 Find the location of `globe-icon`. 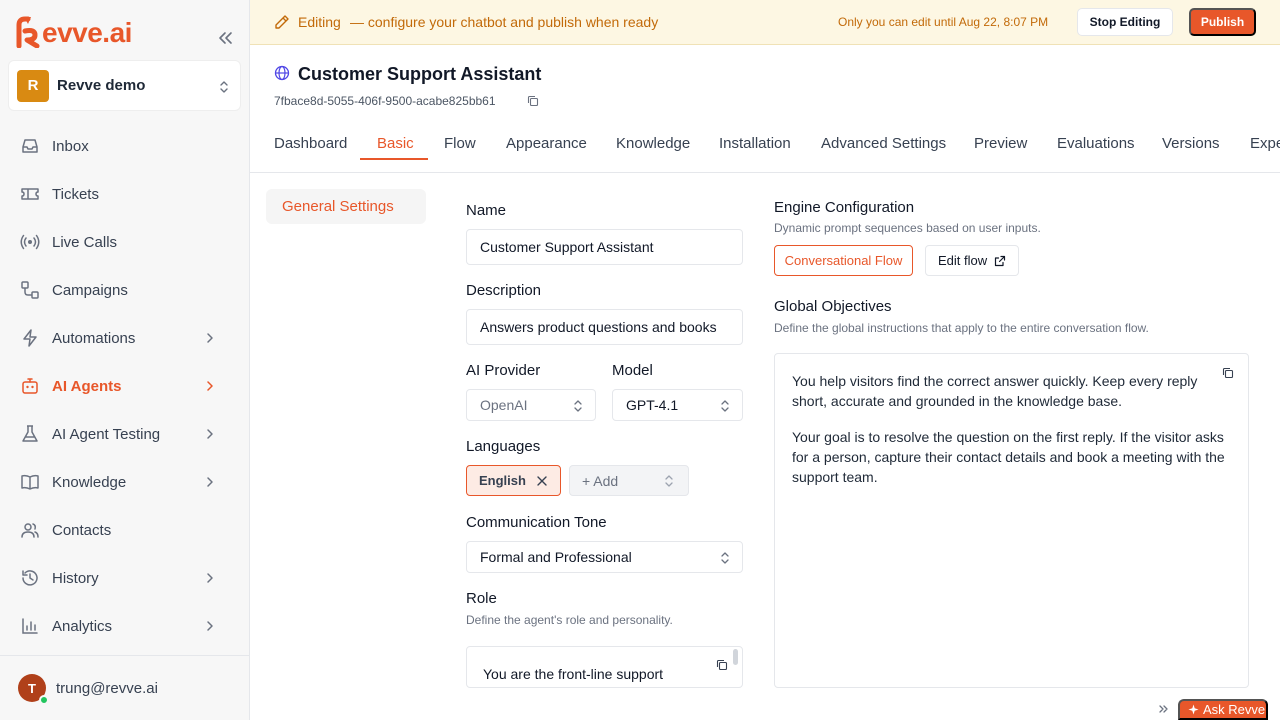

globe-icon is located at coordinates (282, 73).